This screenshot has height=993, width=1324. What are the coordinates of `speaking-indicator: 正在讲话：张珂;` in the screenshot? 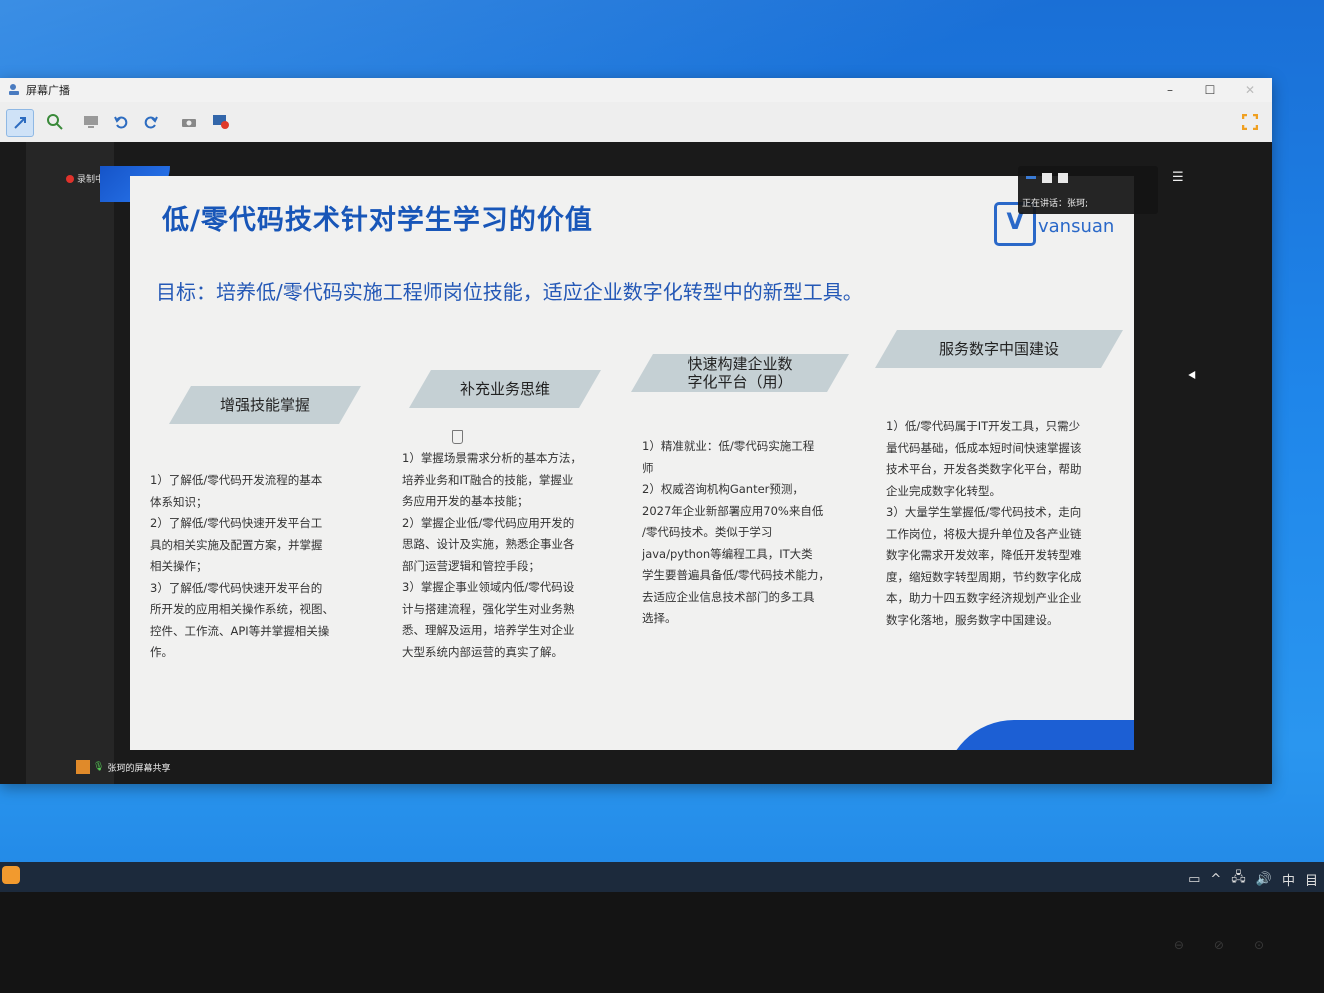 It's located at (1055, 204).